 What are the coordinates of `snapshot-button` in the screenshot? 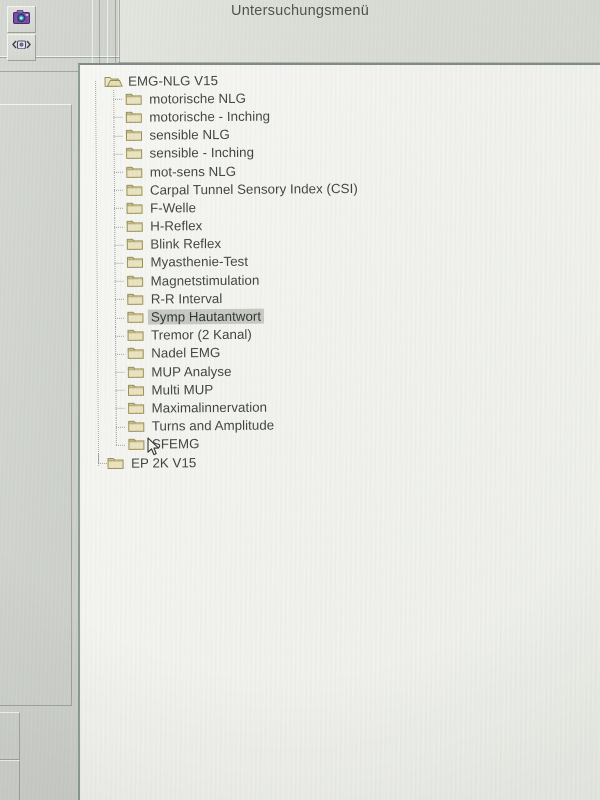 It's located at (21, 19).